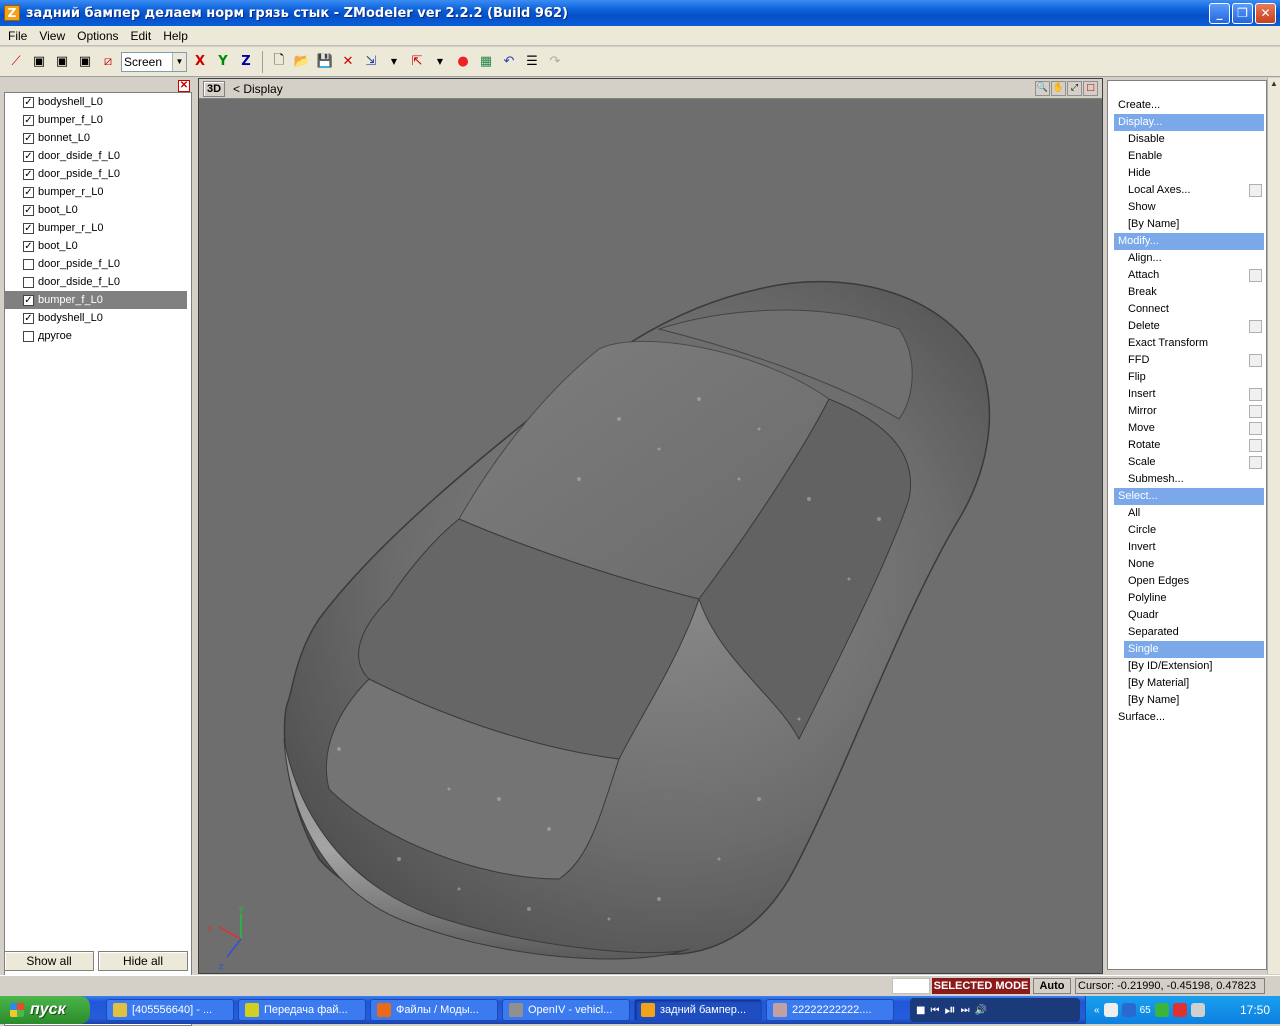 This screenshot has width=1280, height=1026. What do you see at coordinates (1042, 88) in the screenshot?
I see `zoom-icon: 🔍` at bounding box center [1042, 88].